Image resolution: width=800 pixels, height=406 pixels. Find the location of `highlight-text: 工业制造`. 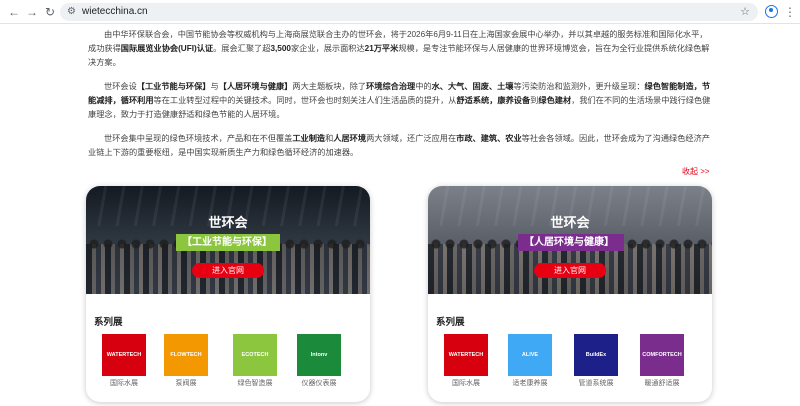

highlight-text: 工业制造 is located at coordinates (309, 138).